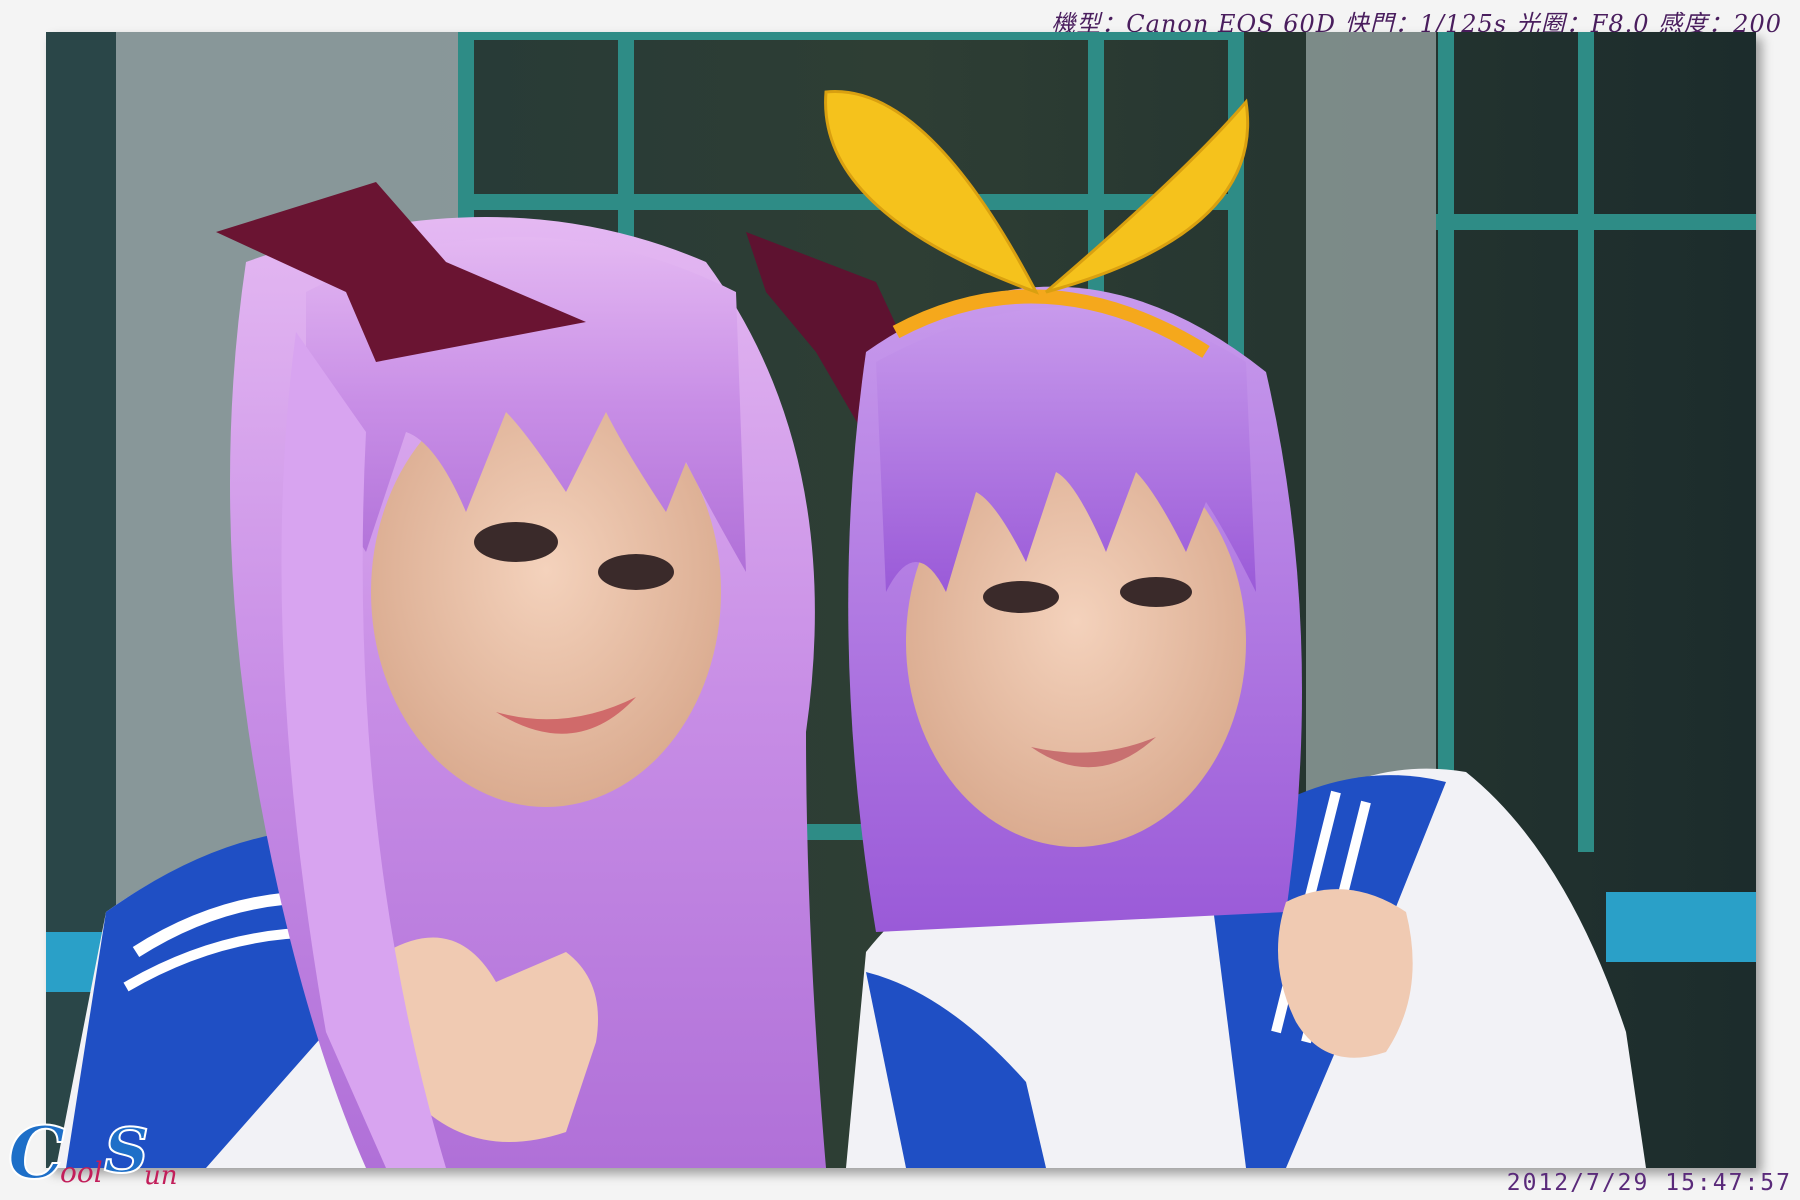  Describe the element at coordinates (161, 1176) in the screenshot. I see `svg-text: un` at that location.